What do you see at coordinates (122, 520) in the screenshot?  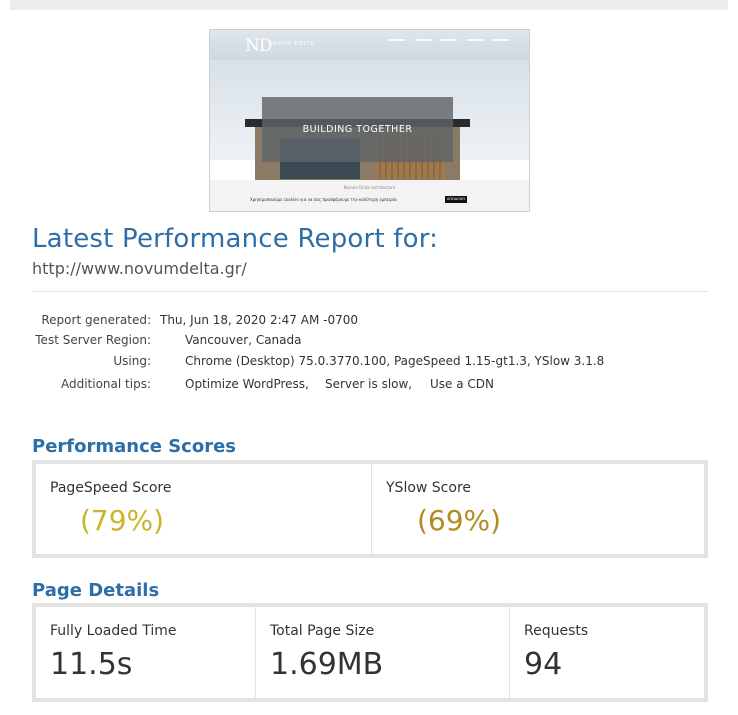 I see `pagespeed-score-value: (79%)` at bounding box center [122, 520].